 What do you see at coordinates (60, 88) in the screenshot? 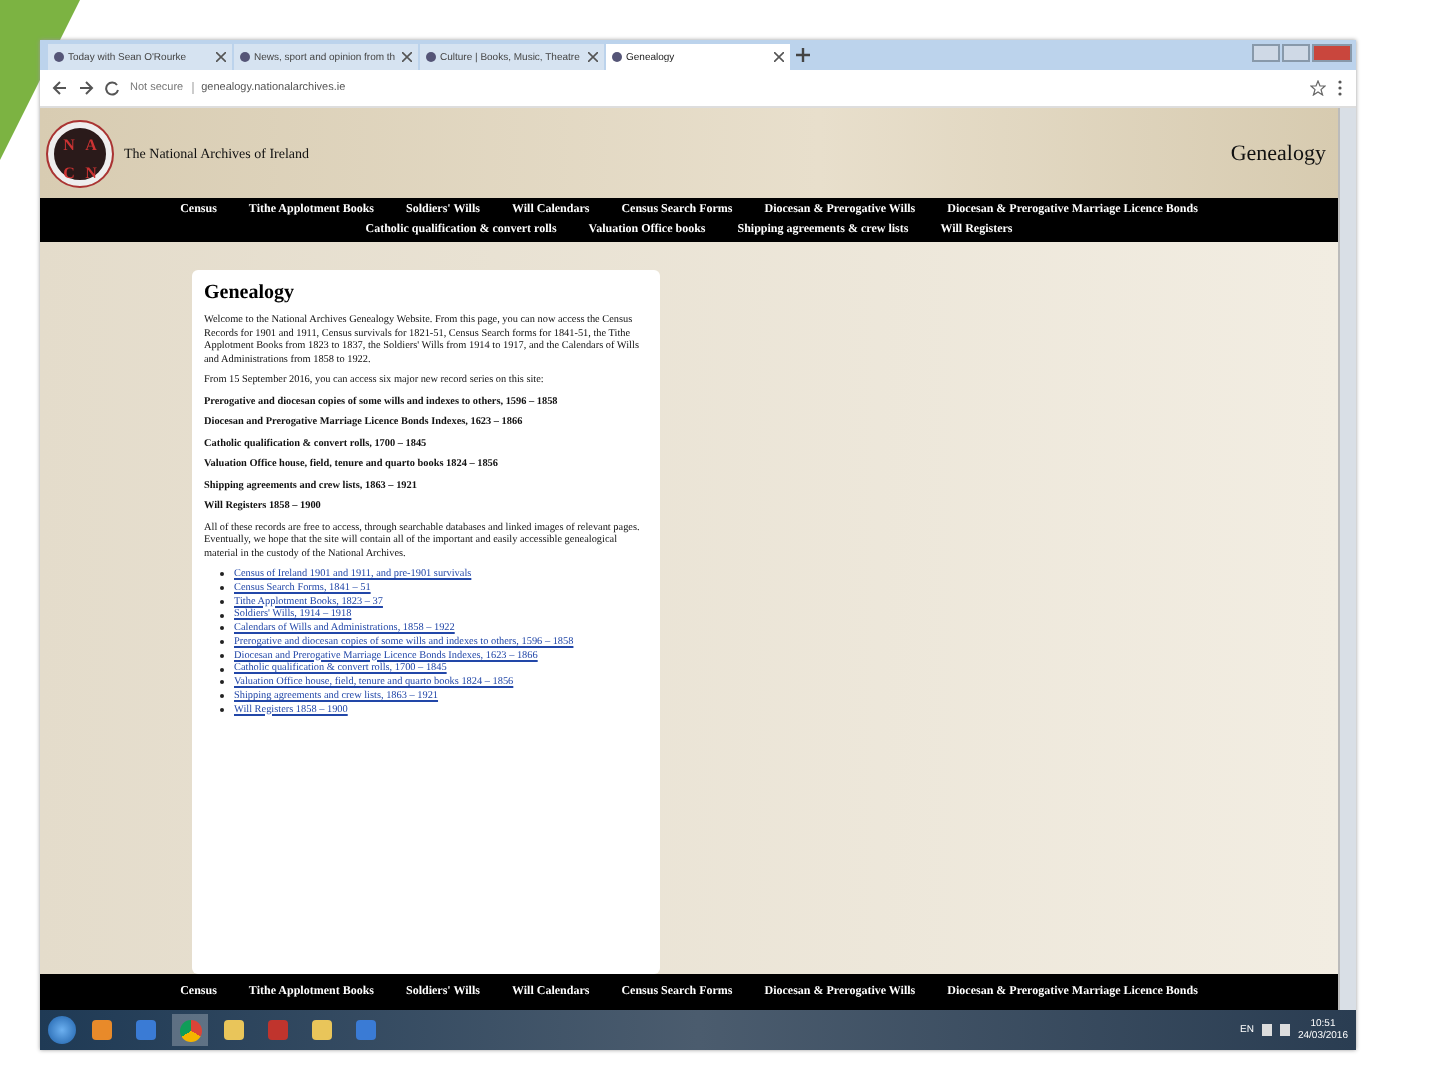
I see `back-icon` at bounding box center [60, 88].